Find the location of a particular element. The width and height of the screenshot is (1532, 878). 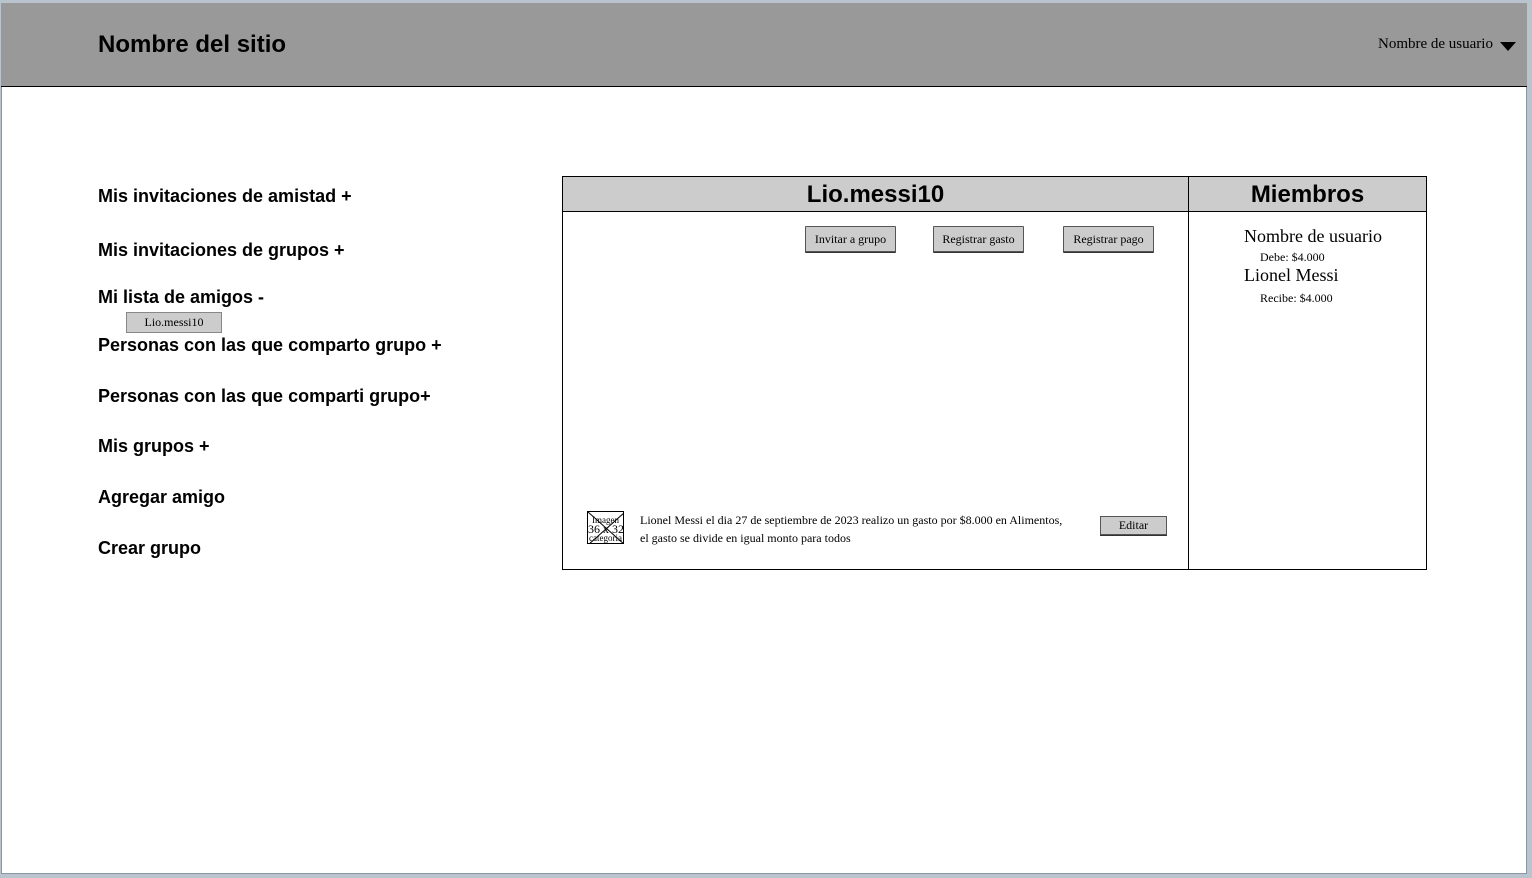

user-menu-label: Nombre de usuario is located at coordinates (1435, 44).